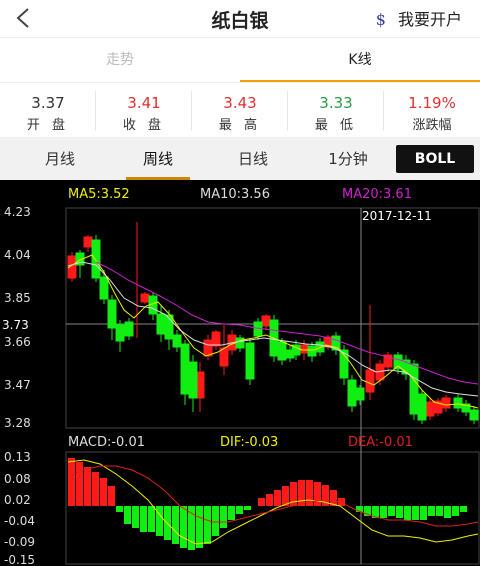 Image resolution: width=480 pixels, height=566 pixels. I want to click on tab-trend: 走势, so click(120, 60).